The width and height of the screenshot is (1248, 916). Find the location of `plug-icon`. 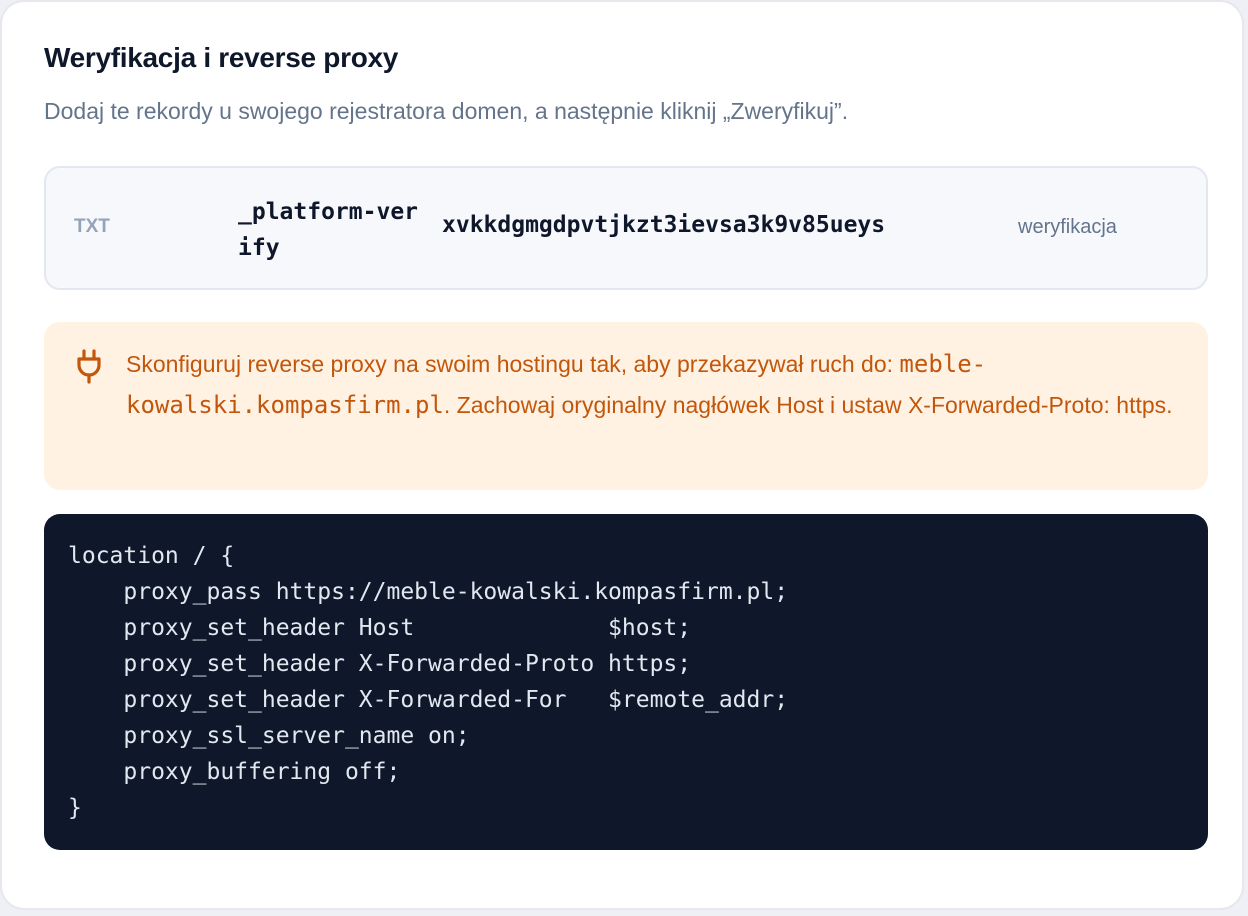

plug-icon is located at coordinates (89, 366).